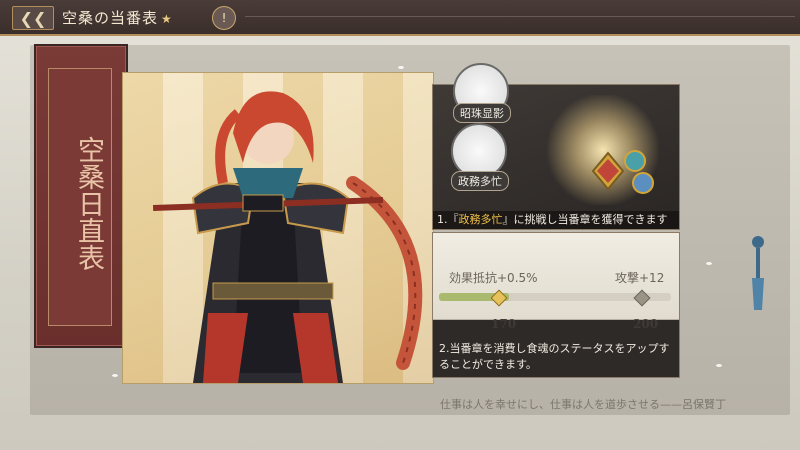  I want to click on stat-a-value: 170, so click(504, 324).